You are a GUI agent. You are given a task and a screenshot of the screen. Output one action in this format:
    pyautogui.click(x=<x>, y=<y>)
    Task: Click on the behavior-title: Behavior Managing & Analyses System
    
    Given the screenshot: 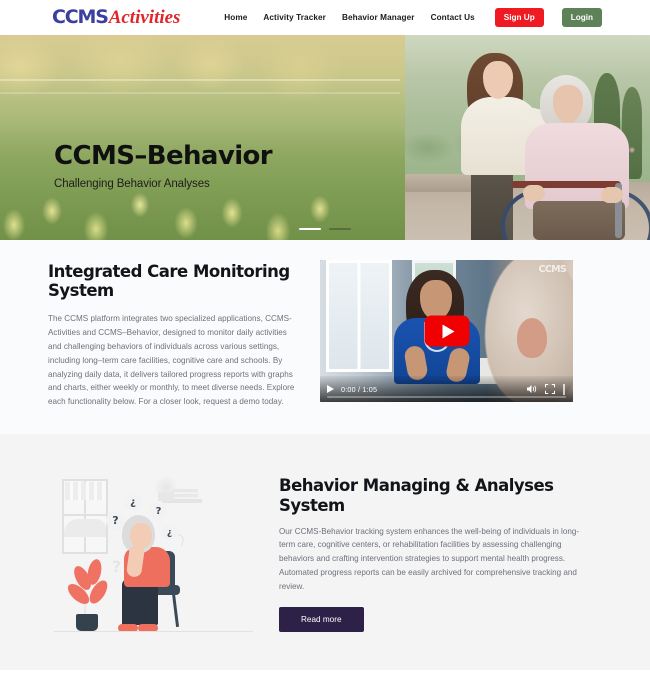 What is the action you would take?
    pyautogui.click(x=416, y=495)
    